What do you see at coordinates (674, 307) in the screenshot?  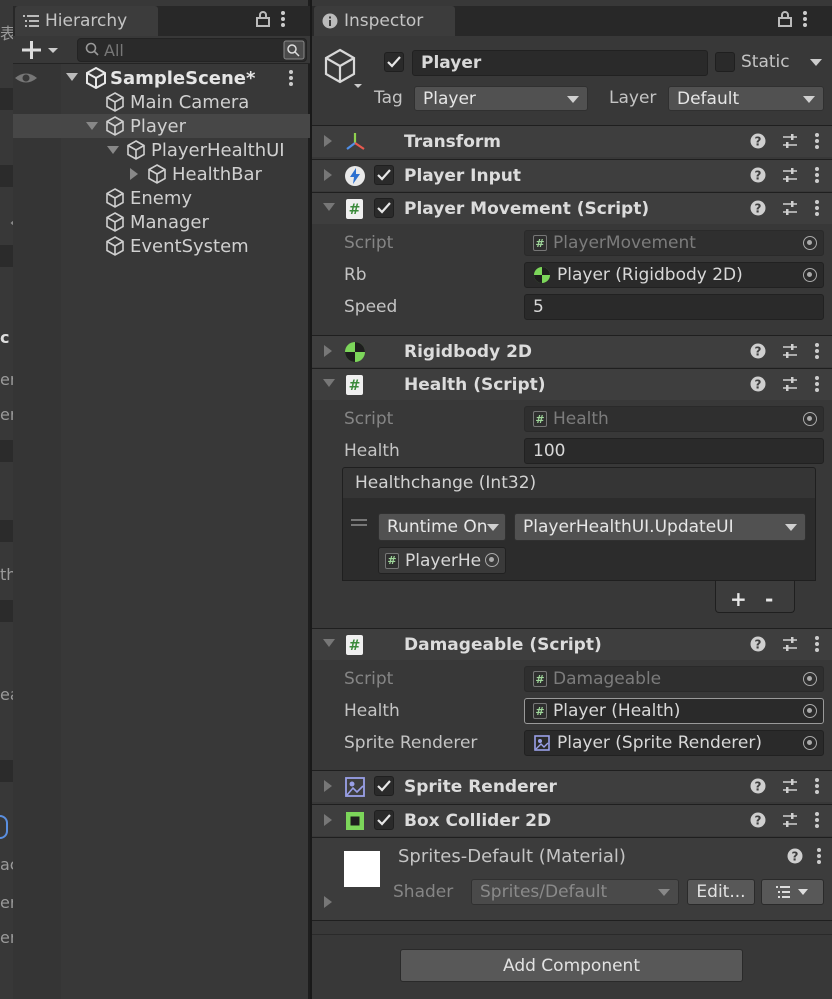 I see `speed-input: 5` at bounding box center [674, 307].